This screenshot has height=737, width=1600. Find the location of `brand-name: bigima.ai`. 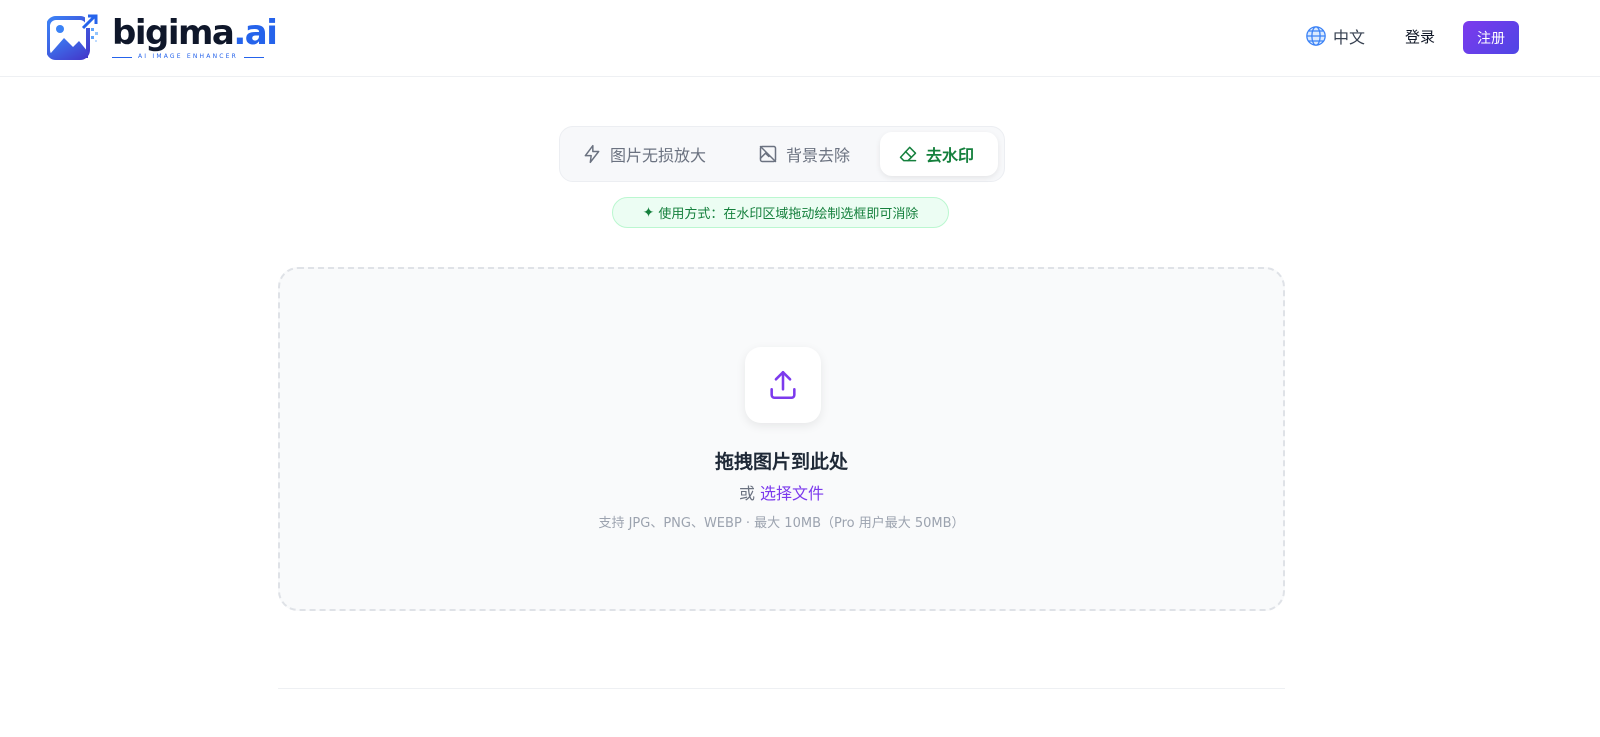

brand-name: bigima.ai is located at coordinates (195, 33).